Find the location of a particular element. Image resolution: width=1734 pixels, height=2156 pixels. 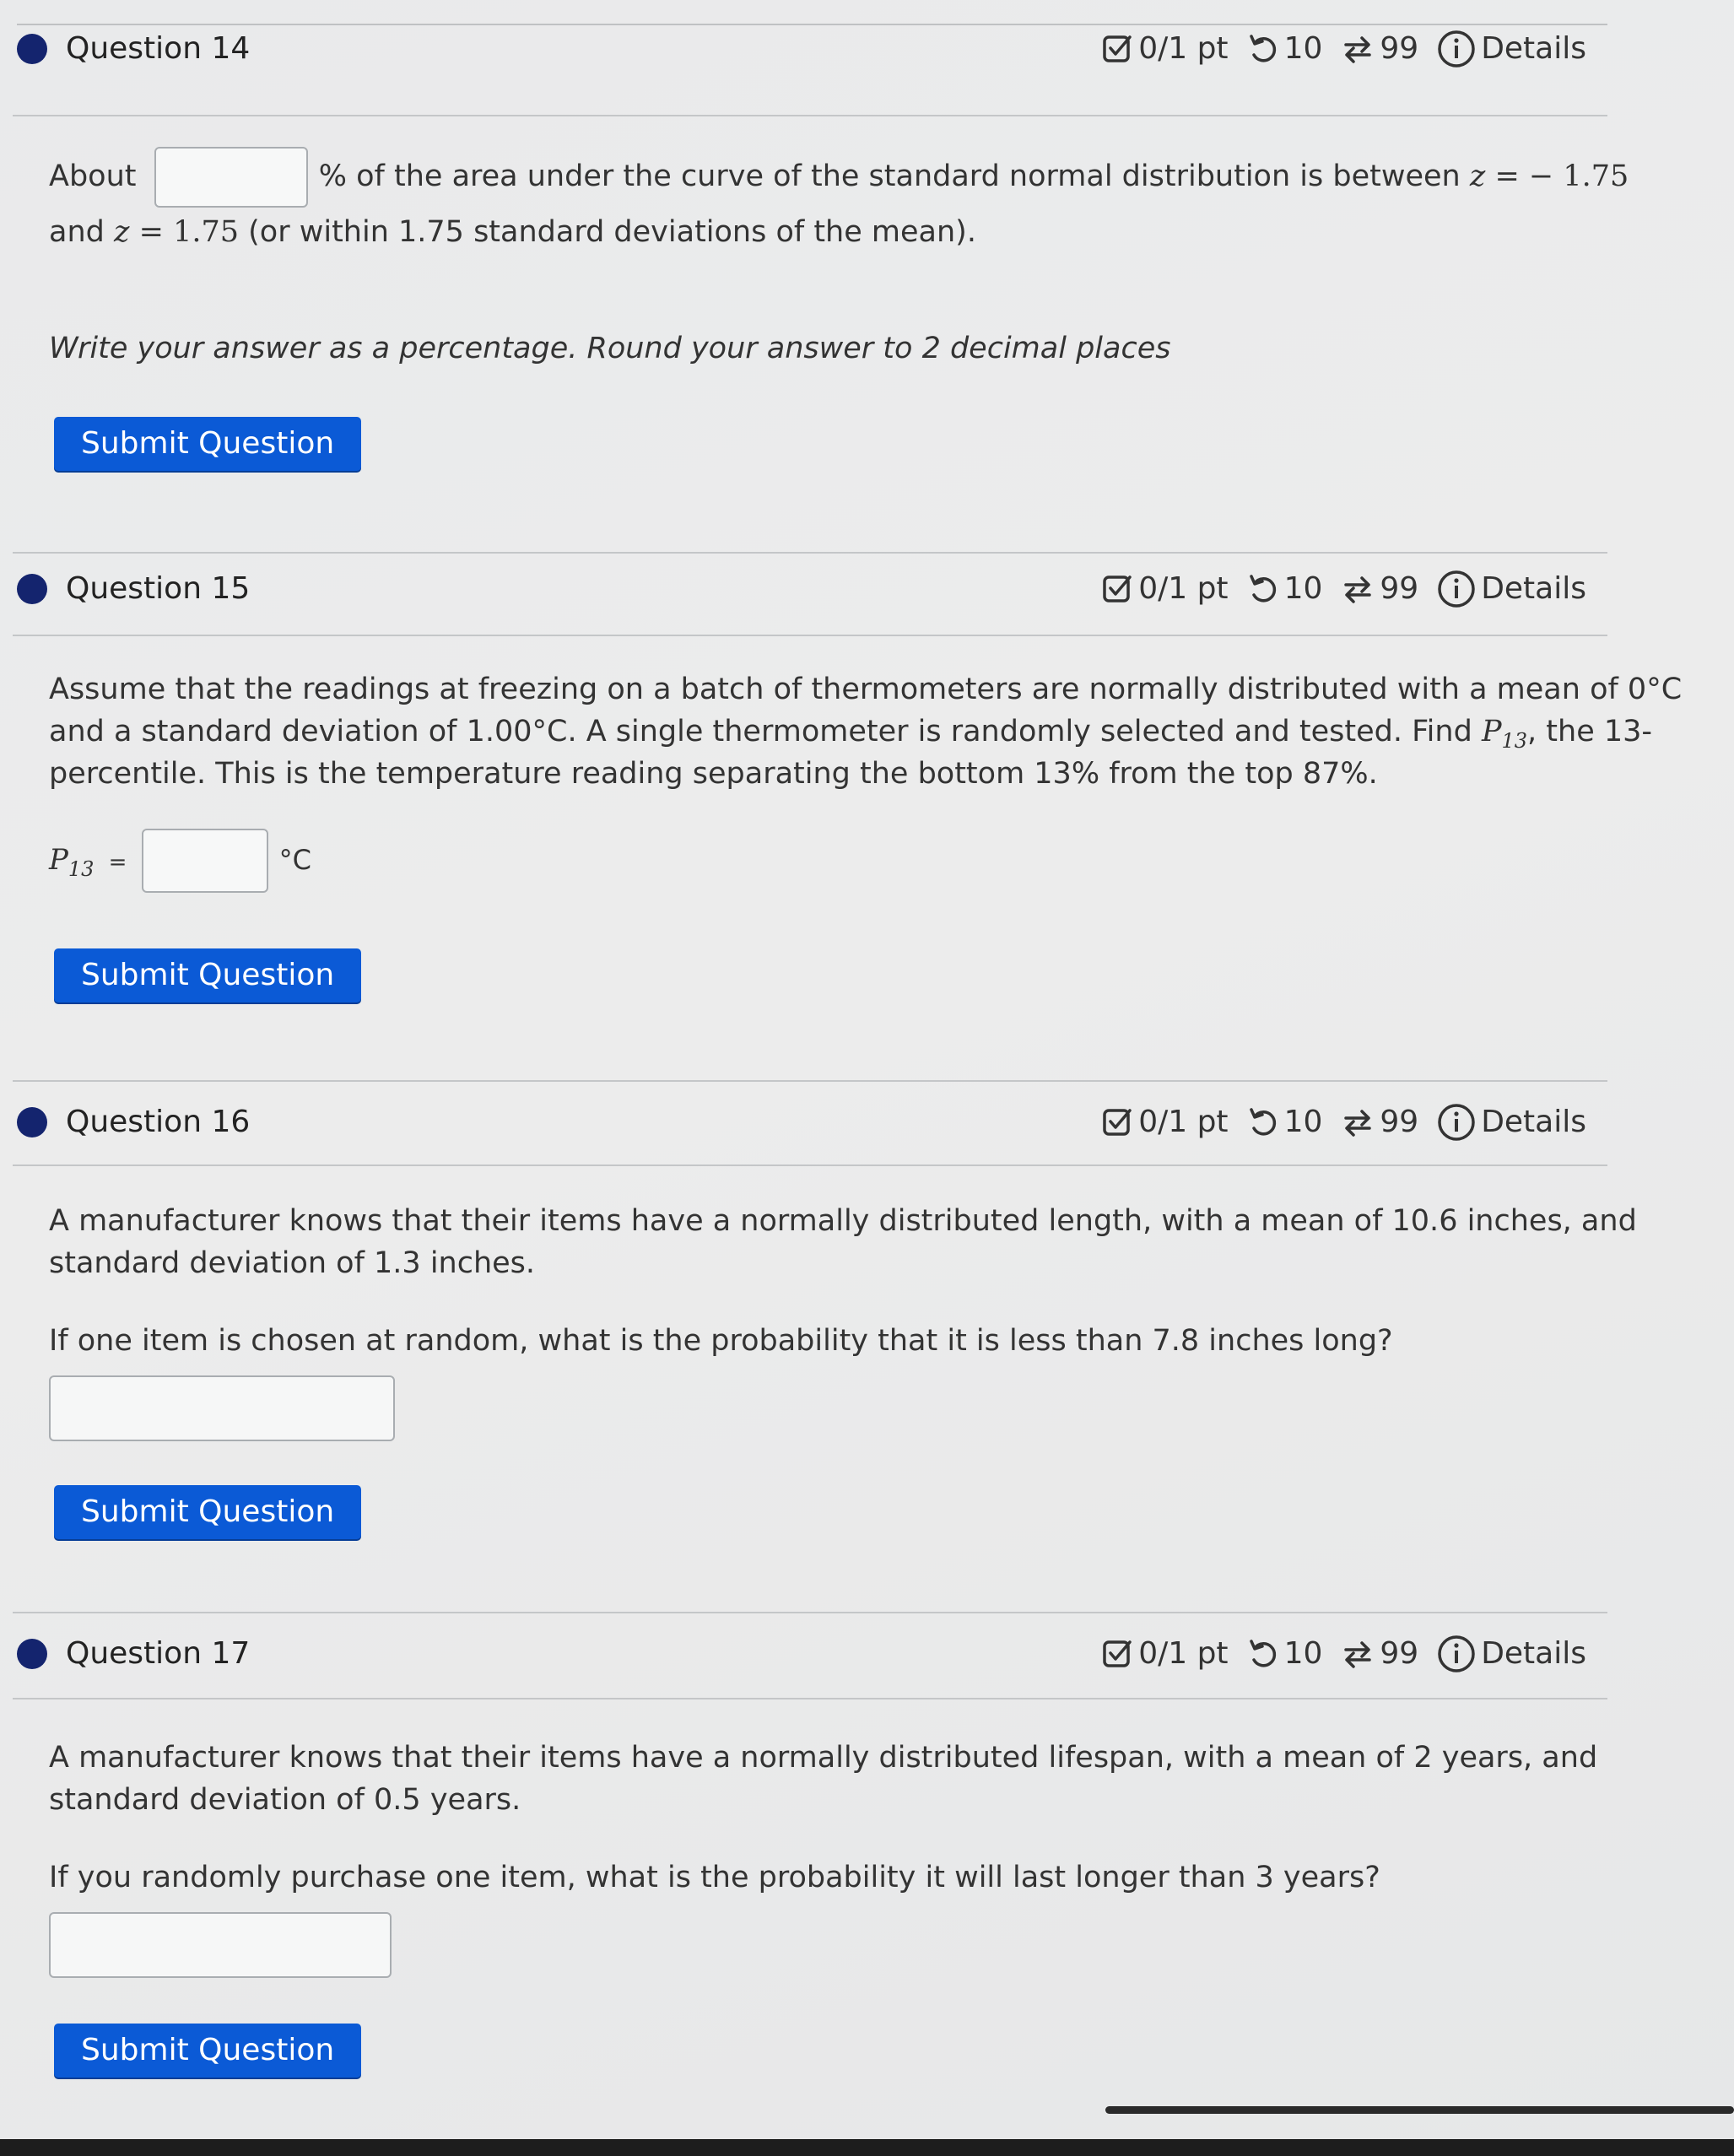

p-letter: P is located at coordinates (58, 860).